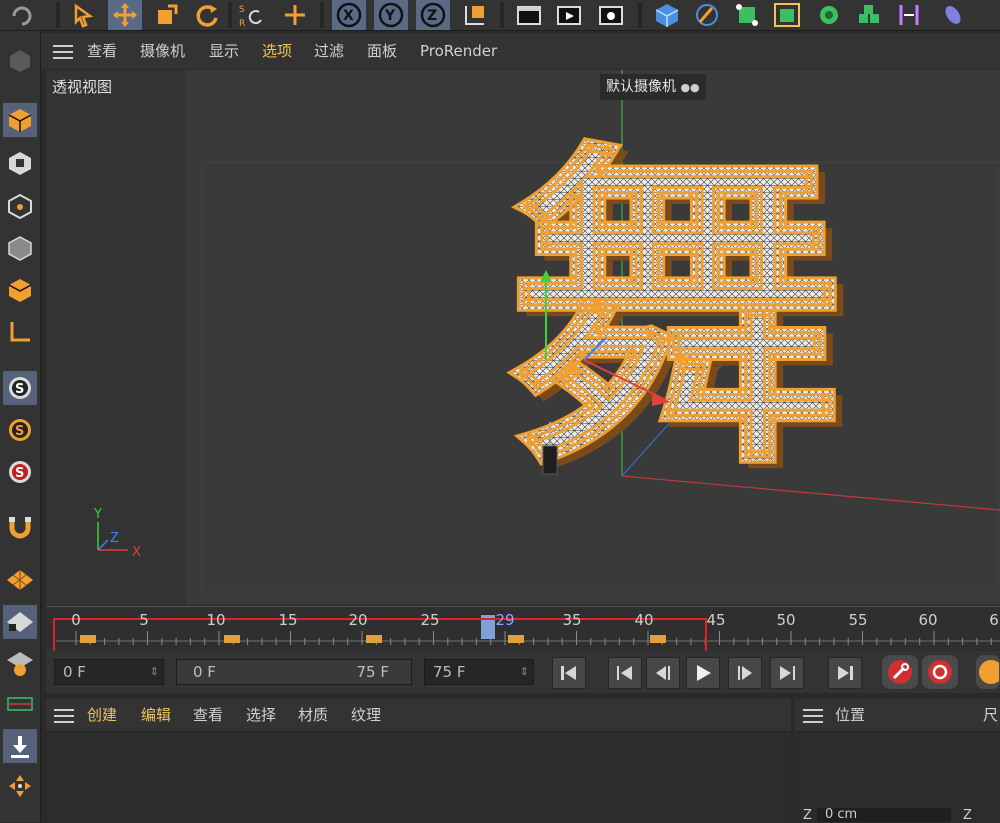 This screenshot has height=823, width=1000. Describe the element at coordinates (479, 672) in the screenshot. I see `end-frame-field: 75 F ⇕` at that location.